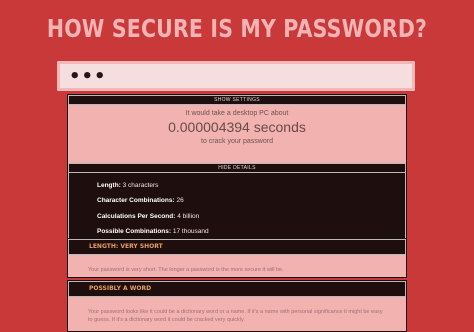  Describe the element at coordinates (188, 216) in the screenshot. I see `detail-calc-value: 4 billion` at that location.